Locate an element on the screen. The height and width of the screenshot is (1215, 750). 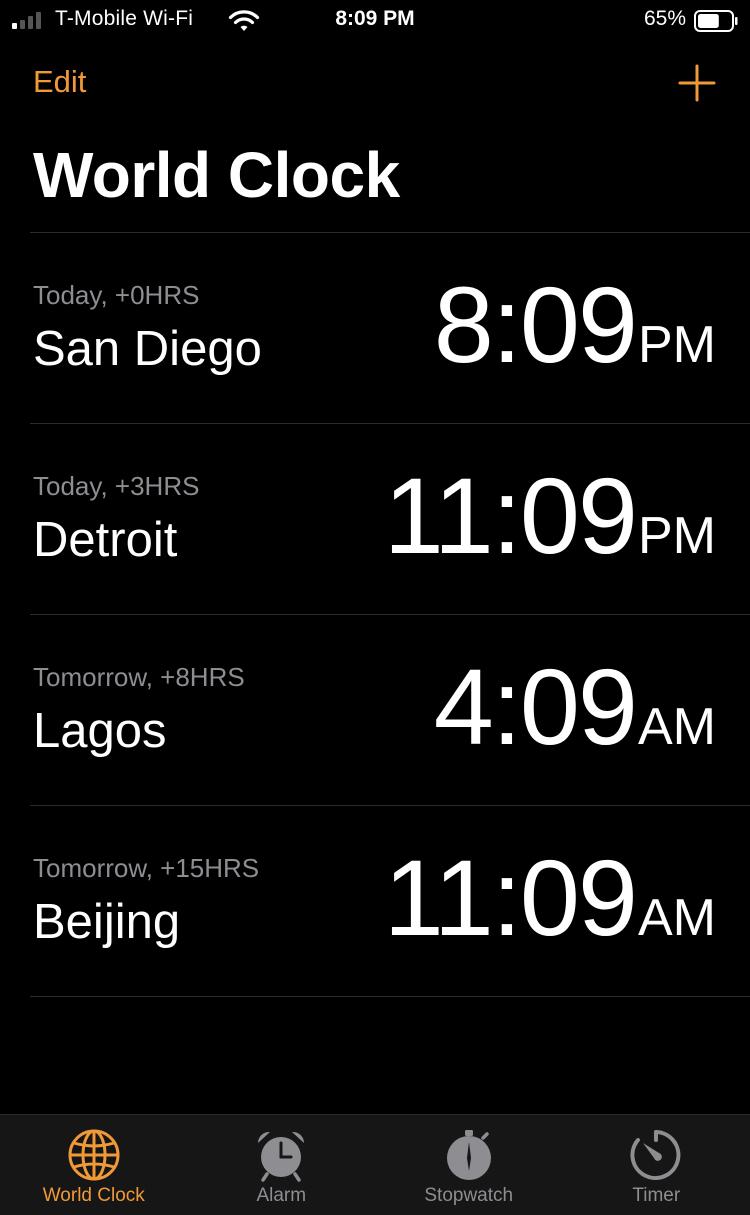
status-bar: T-Mobile Wi-Fi 8:09 PM 65% is located at coordinates (375, 20).